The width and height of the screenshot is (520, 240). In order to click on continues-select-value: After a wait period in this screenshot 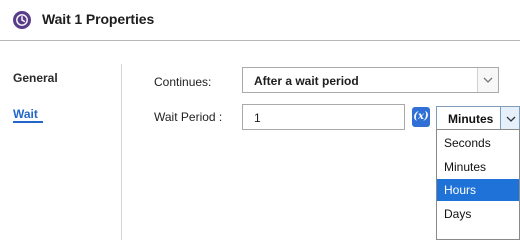, I will do `click(306, 81)`.